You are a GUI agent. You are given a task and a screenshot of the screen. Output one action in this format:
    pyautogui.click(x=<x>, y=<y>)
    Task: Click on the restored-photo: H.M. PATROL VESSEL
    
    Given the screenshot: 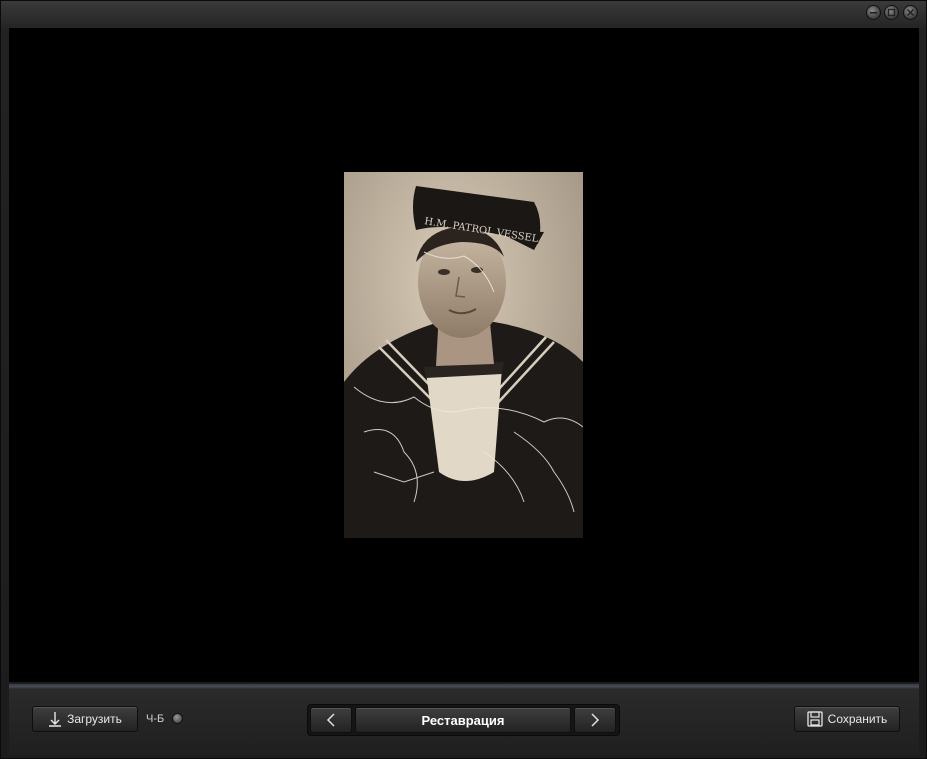 What is the action you would take?
    pyautogui.click(x=463, y=355)
    